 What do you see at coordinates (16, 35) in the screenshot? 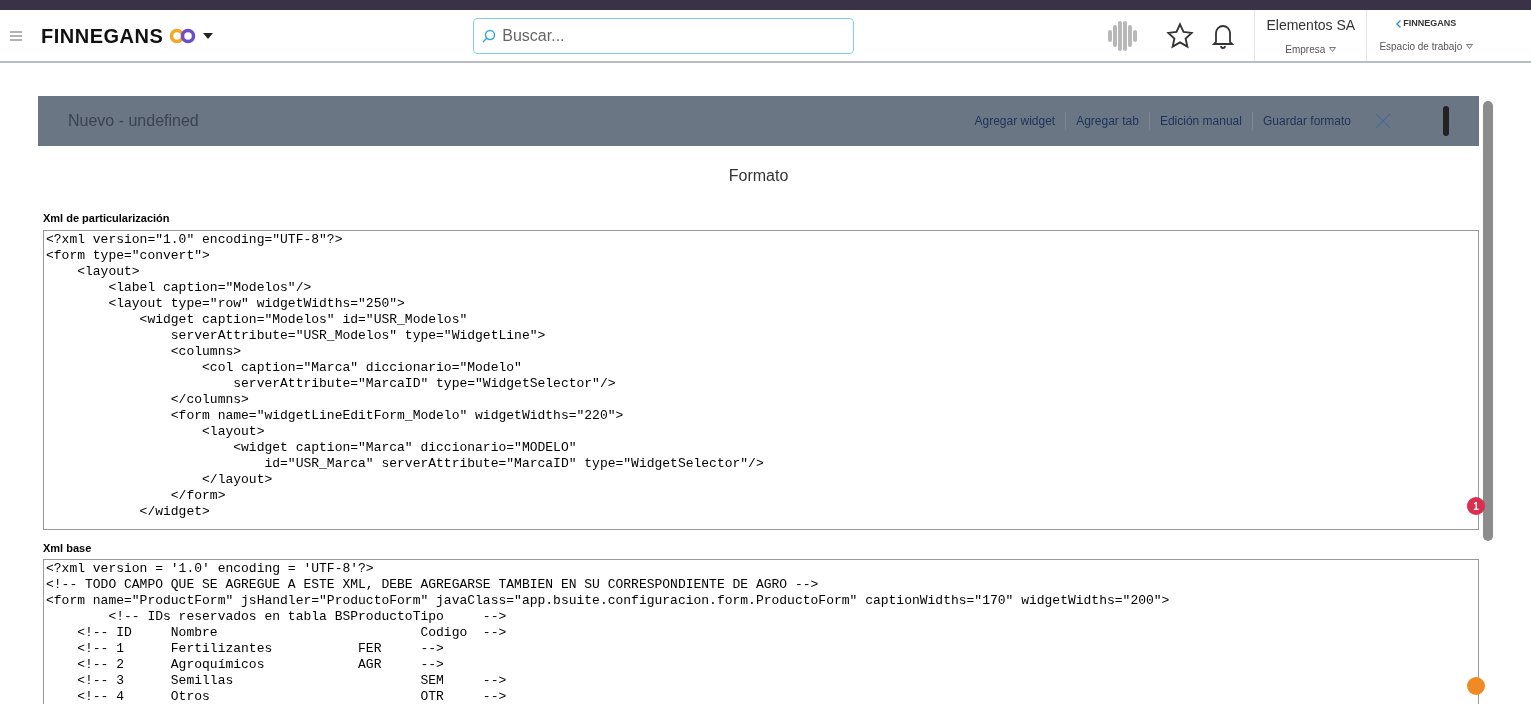
I see `menu-icon` at bounding box center [16, 35].